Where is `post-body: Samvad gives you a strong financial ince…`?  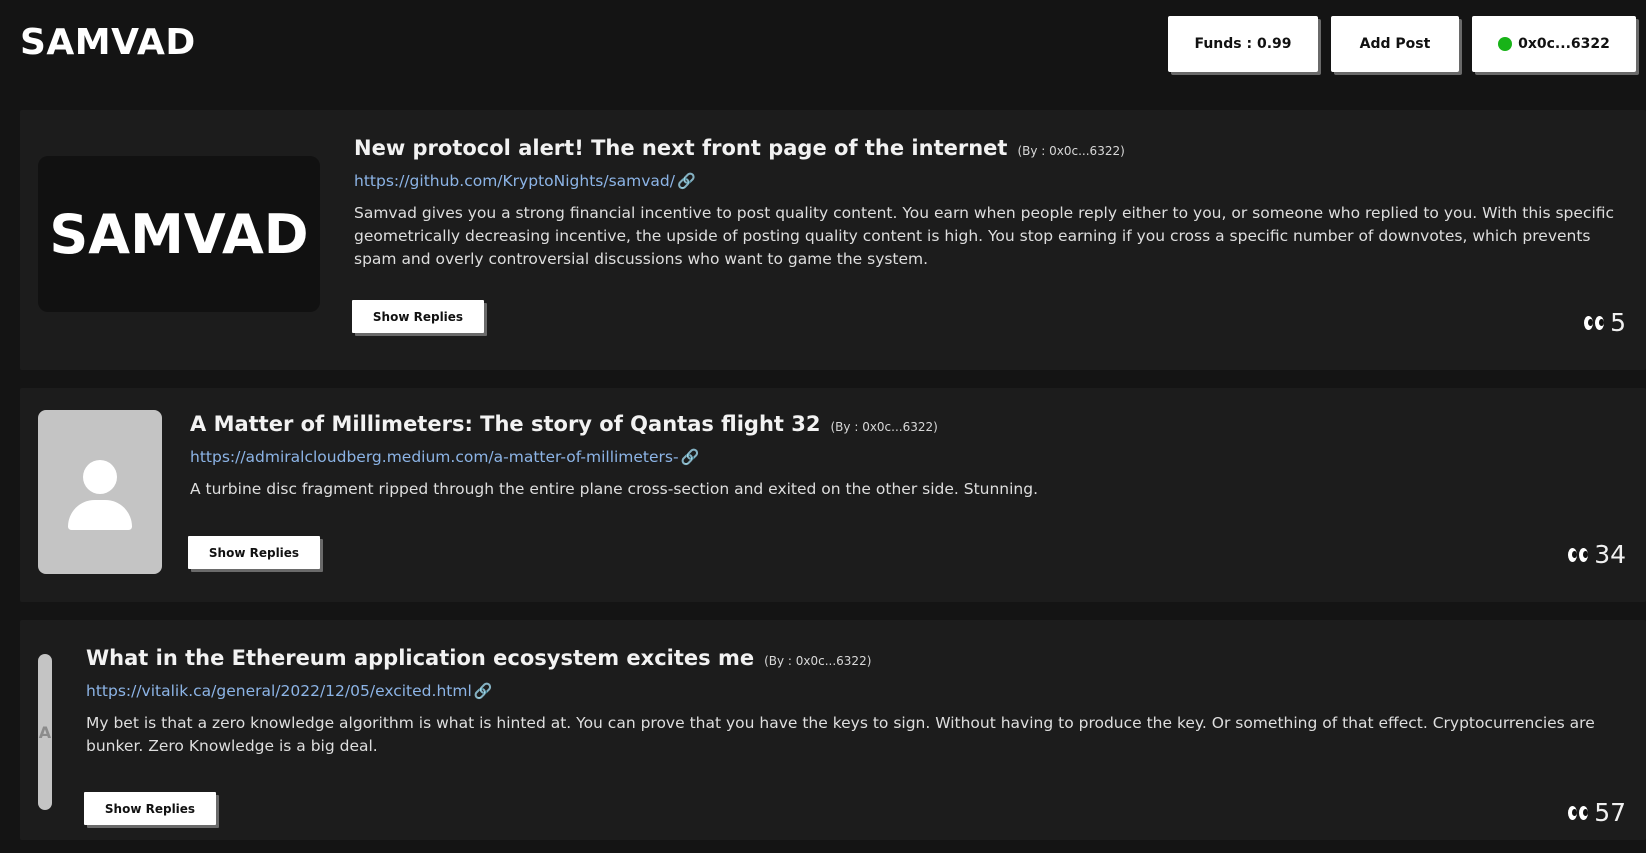
post-body: Samvad gives you a strong financial ince… is located at coordinates (984, 236).